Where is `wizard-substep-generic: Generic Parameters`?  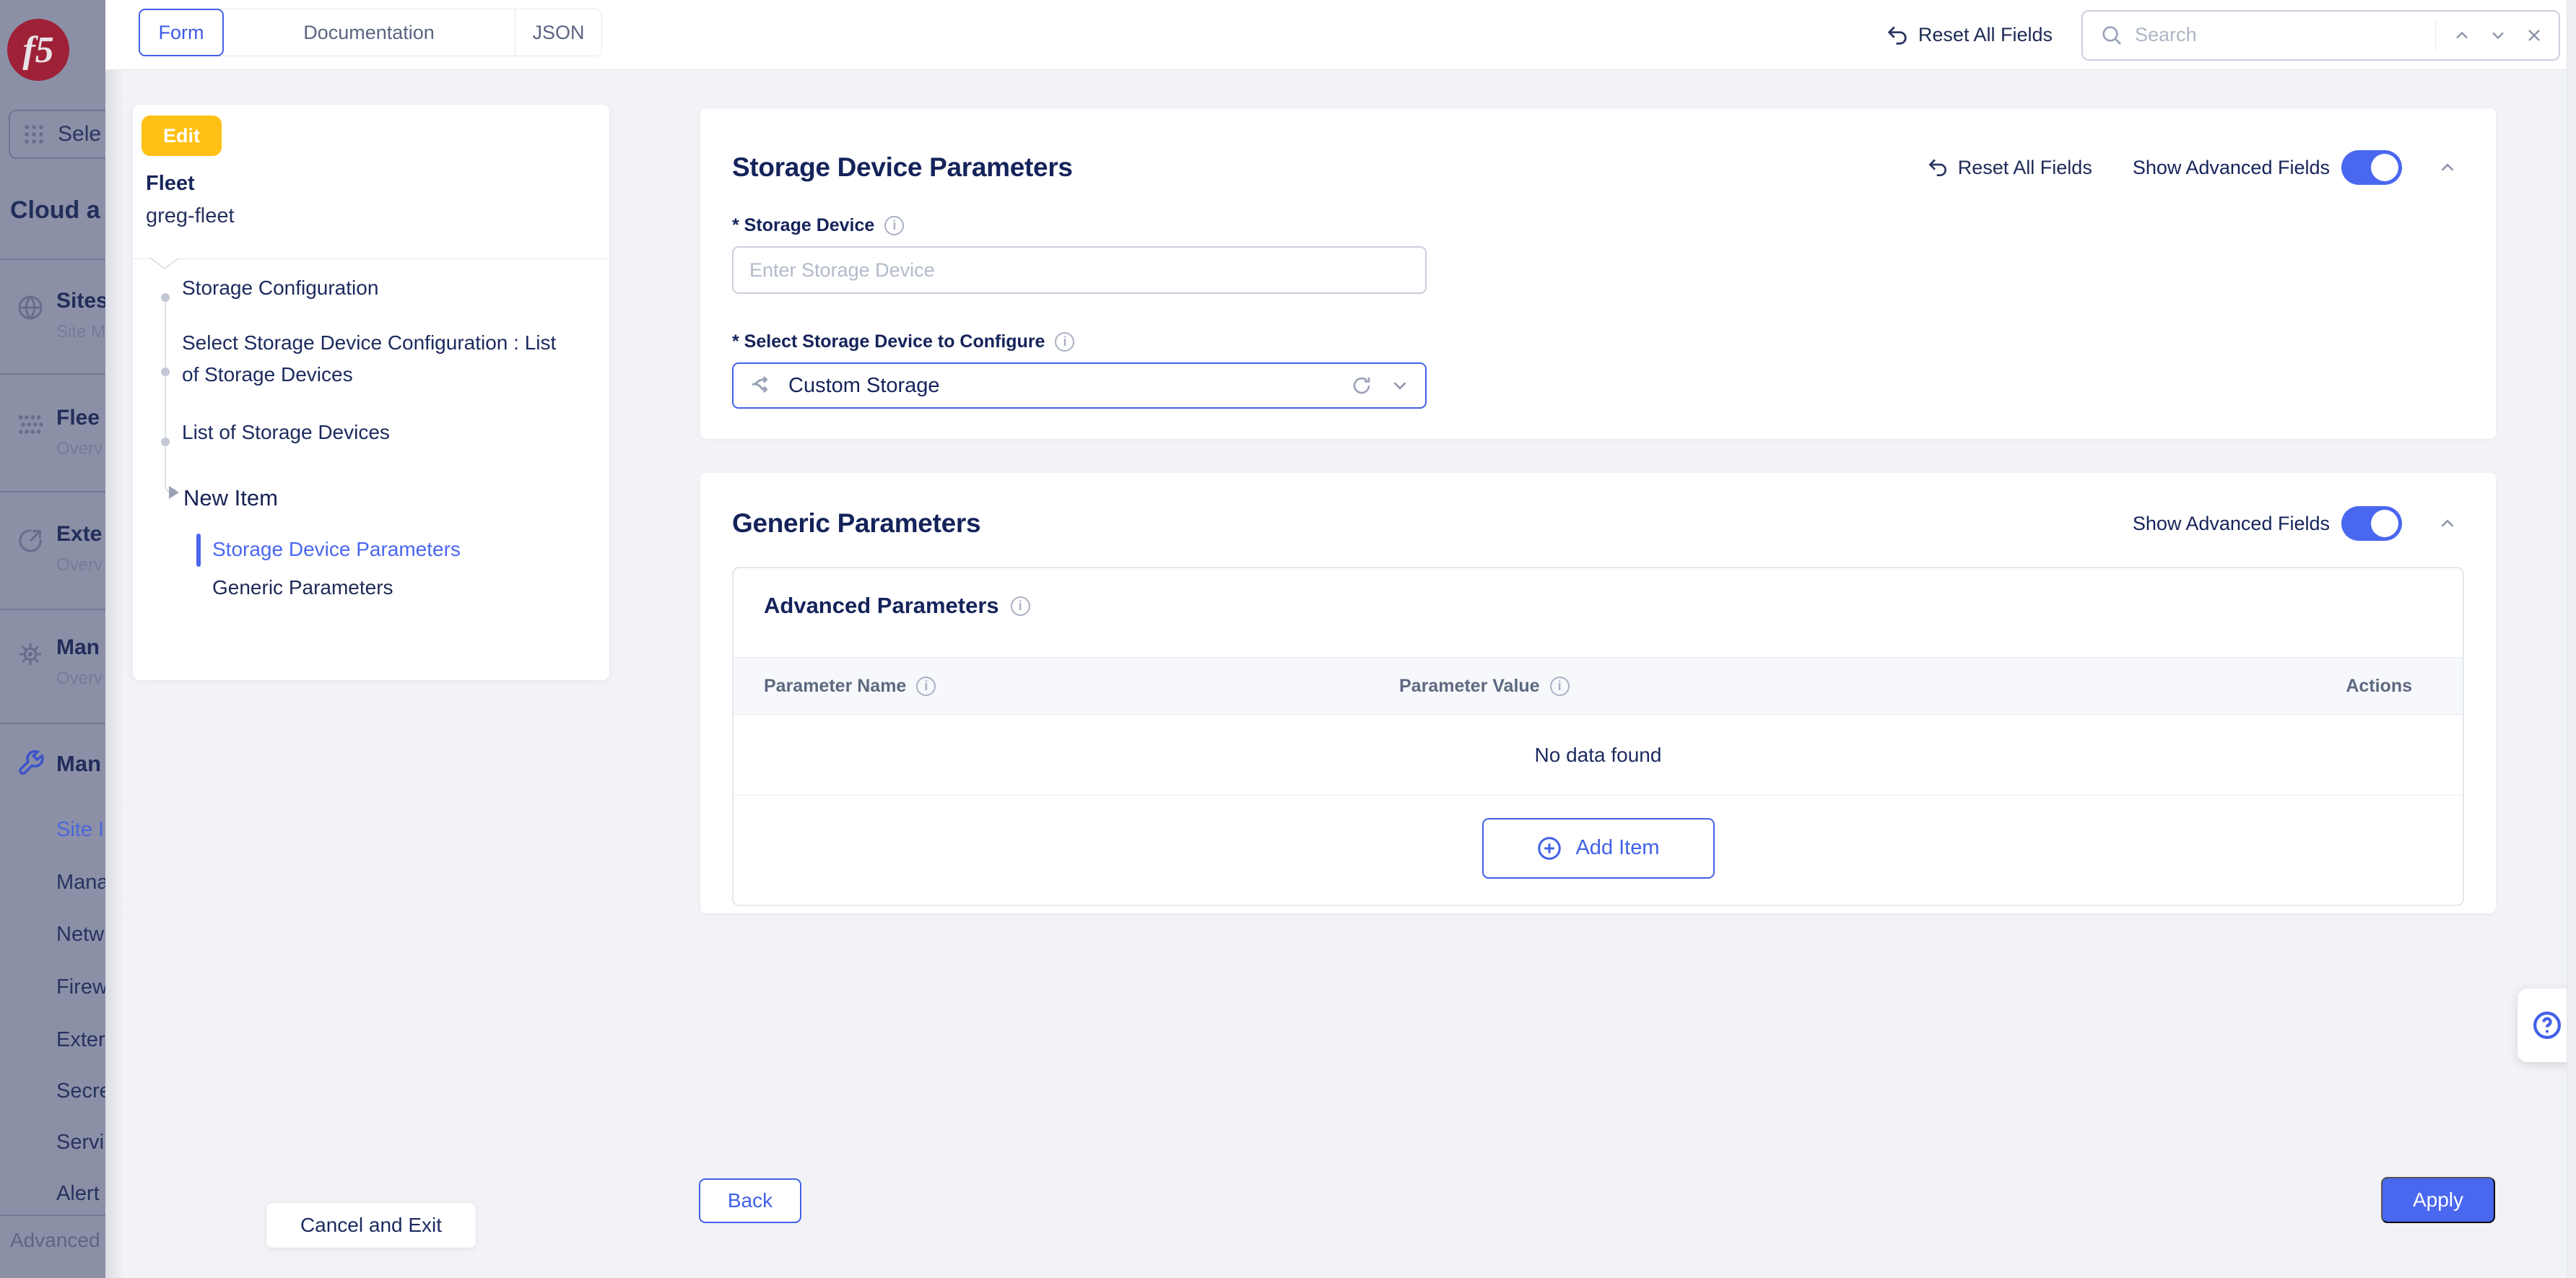 wizard-substep-generic: Generic Parameters is located at coordinates (302, 587).